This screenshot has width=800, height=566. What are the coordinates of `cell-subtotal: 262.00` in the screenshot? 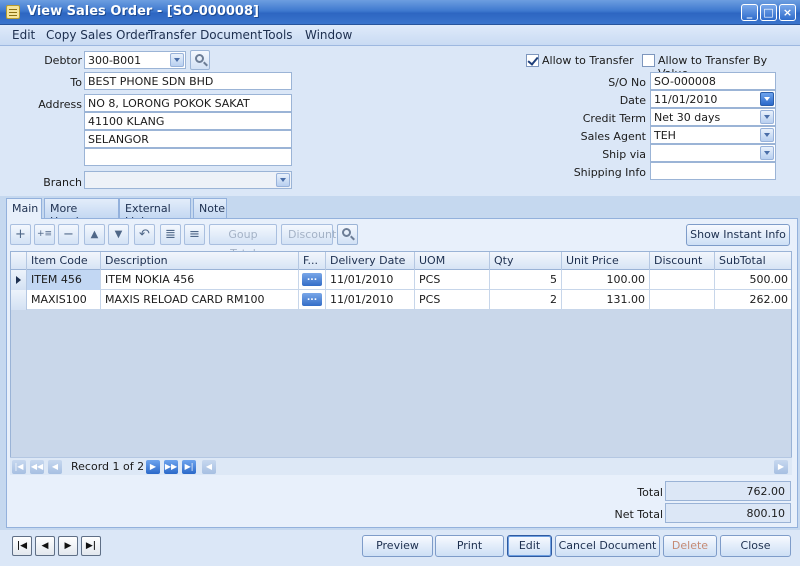 It's located at (753, 300).